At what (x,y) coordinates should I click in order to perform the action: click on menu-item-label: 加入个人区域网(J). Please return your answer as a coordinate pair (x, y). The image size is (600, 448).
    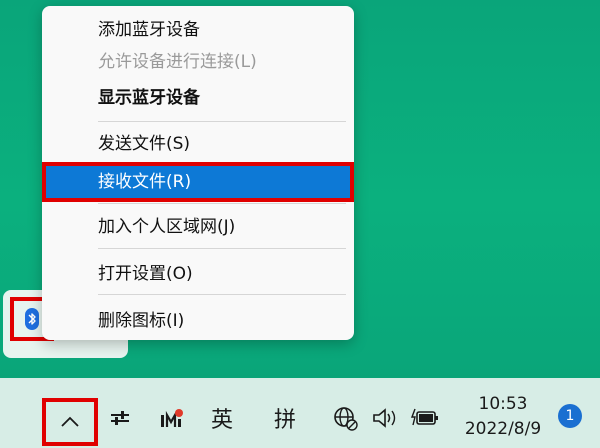
    Looking at the image, I should click on (167, 227).